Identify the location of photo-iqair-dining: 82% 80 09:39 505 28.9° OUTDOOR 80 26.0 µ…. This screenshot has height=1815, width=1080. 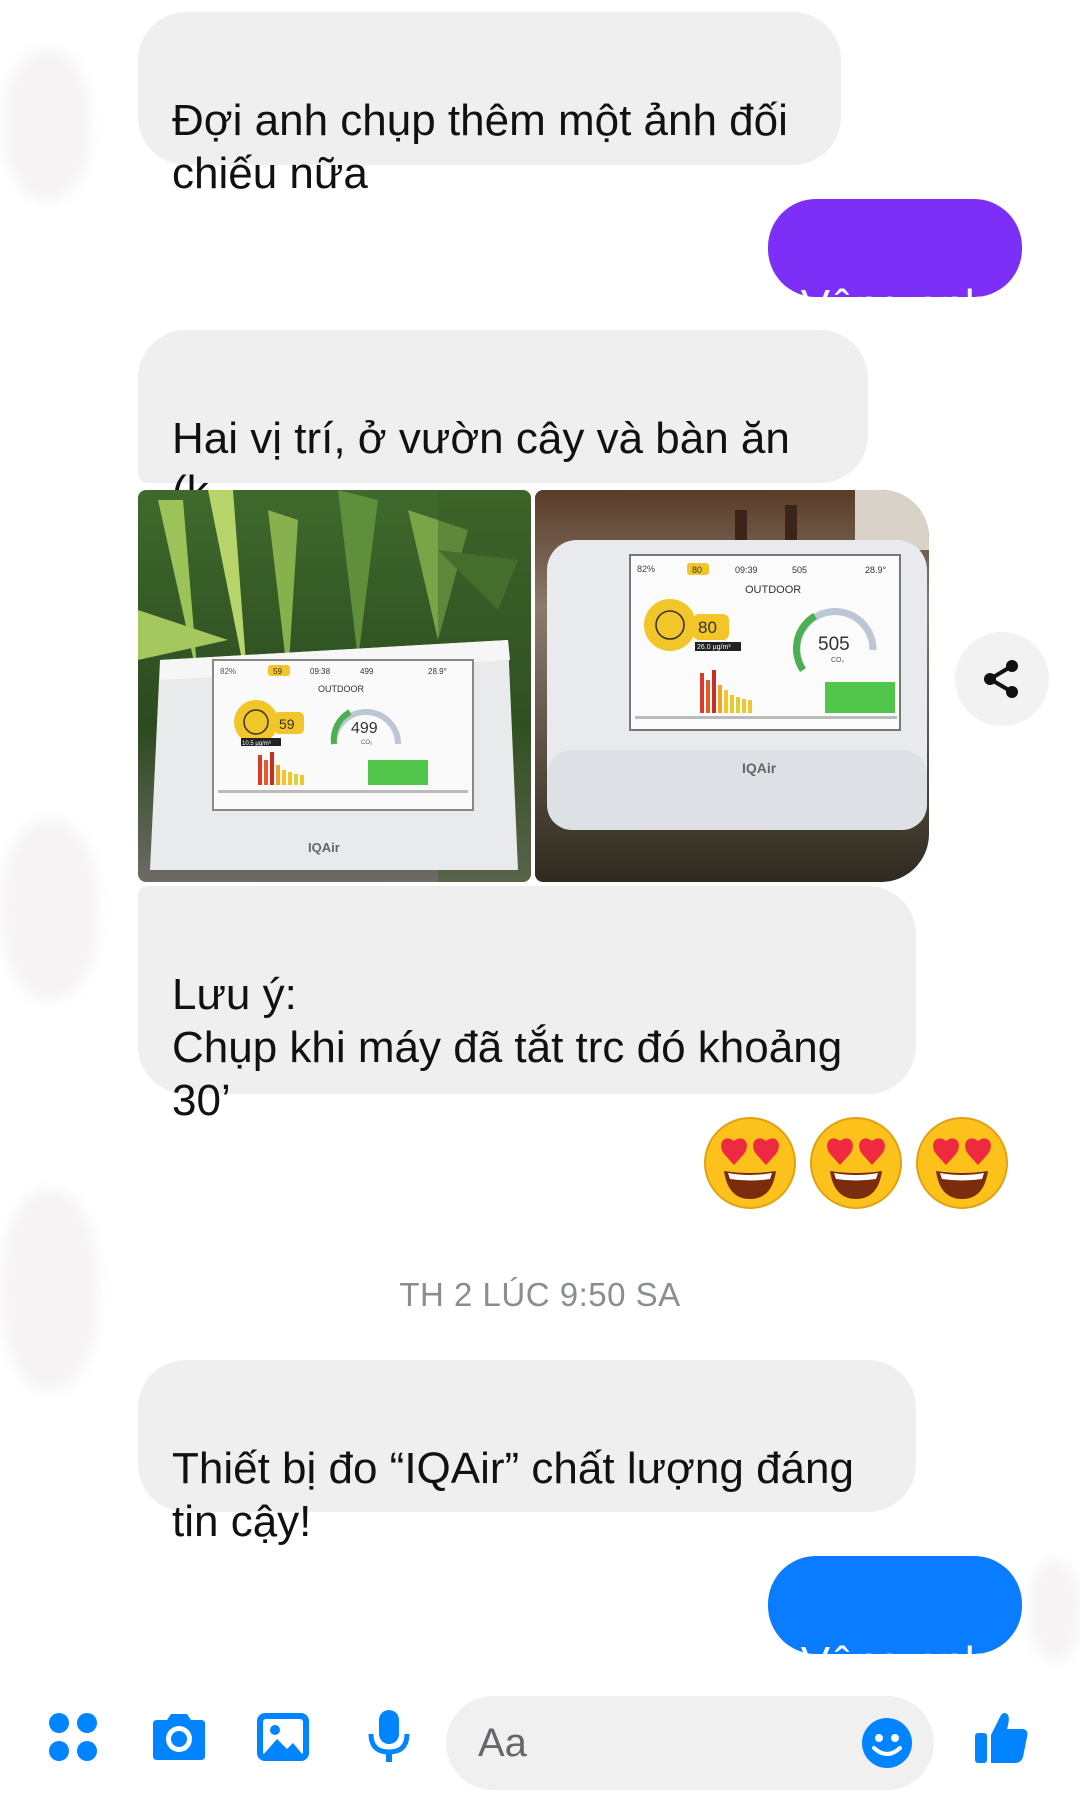
(732, 686).